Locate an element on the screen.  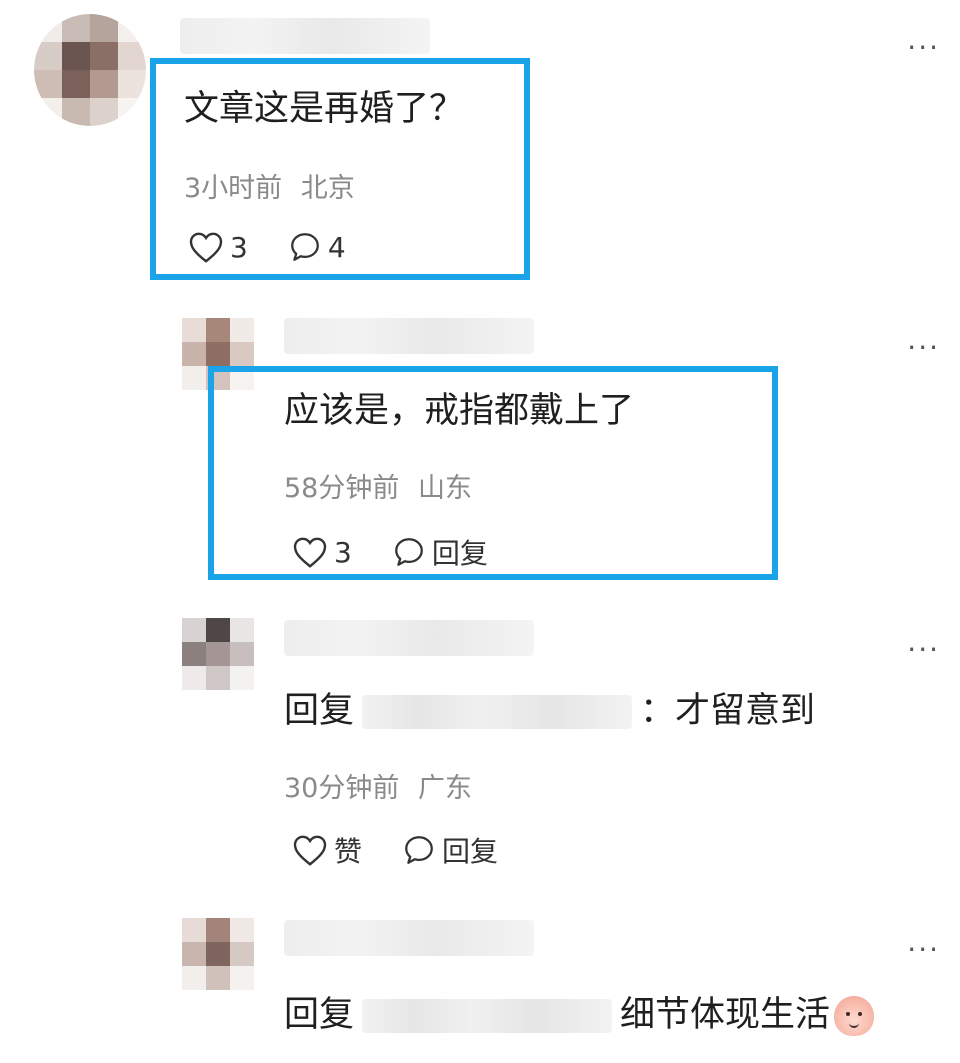
comment-time: 3小时前 is located at coordinates (233, 188).